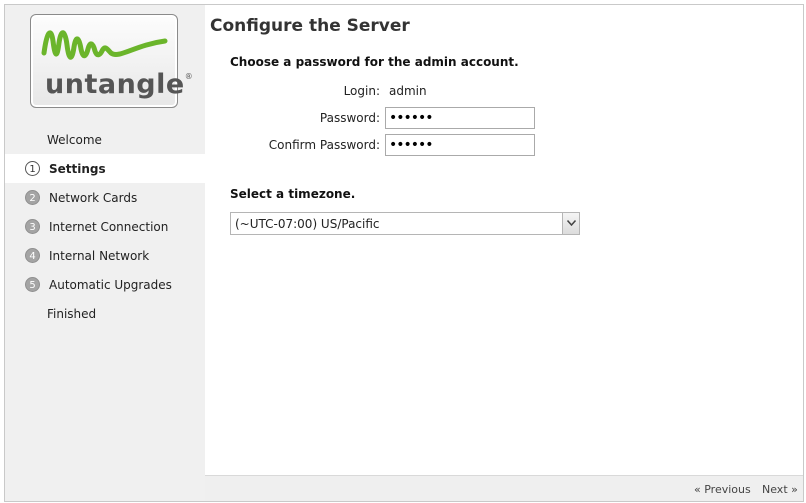 The image size is (806, 503). I want to click on step-number-badge: 2, so click(32, 197).